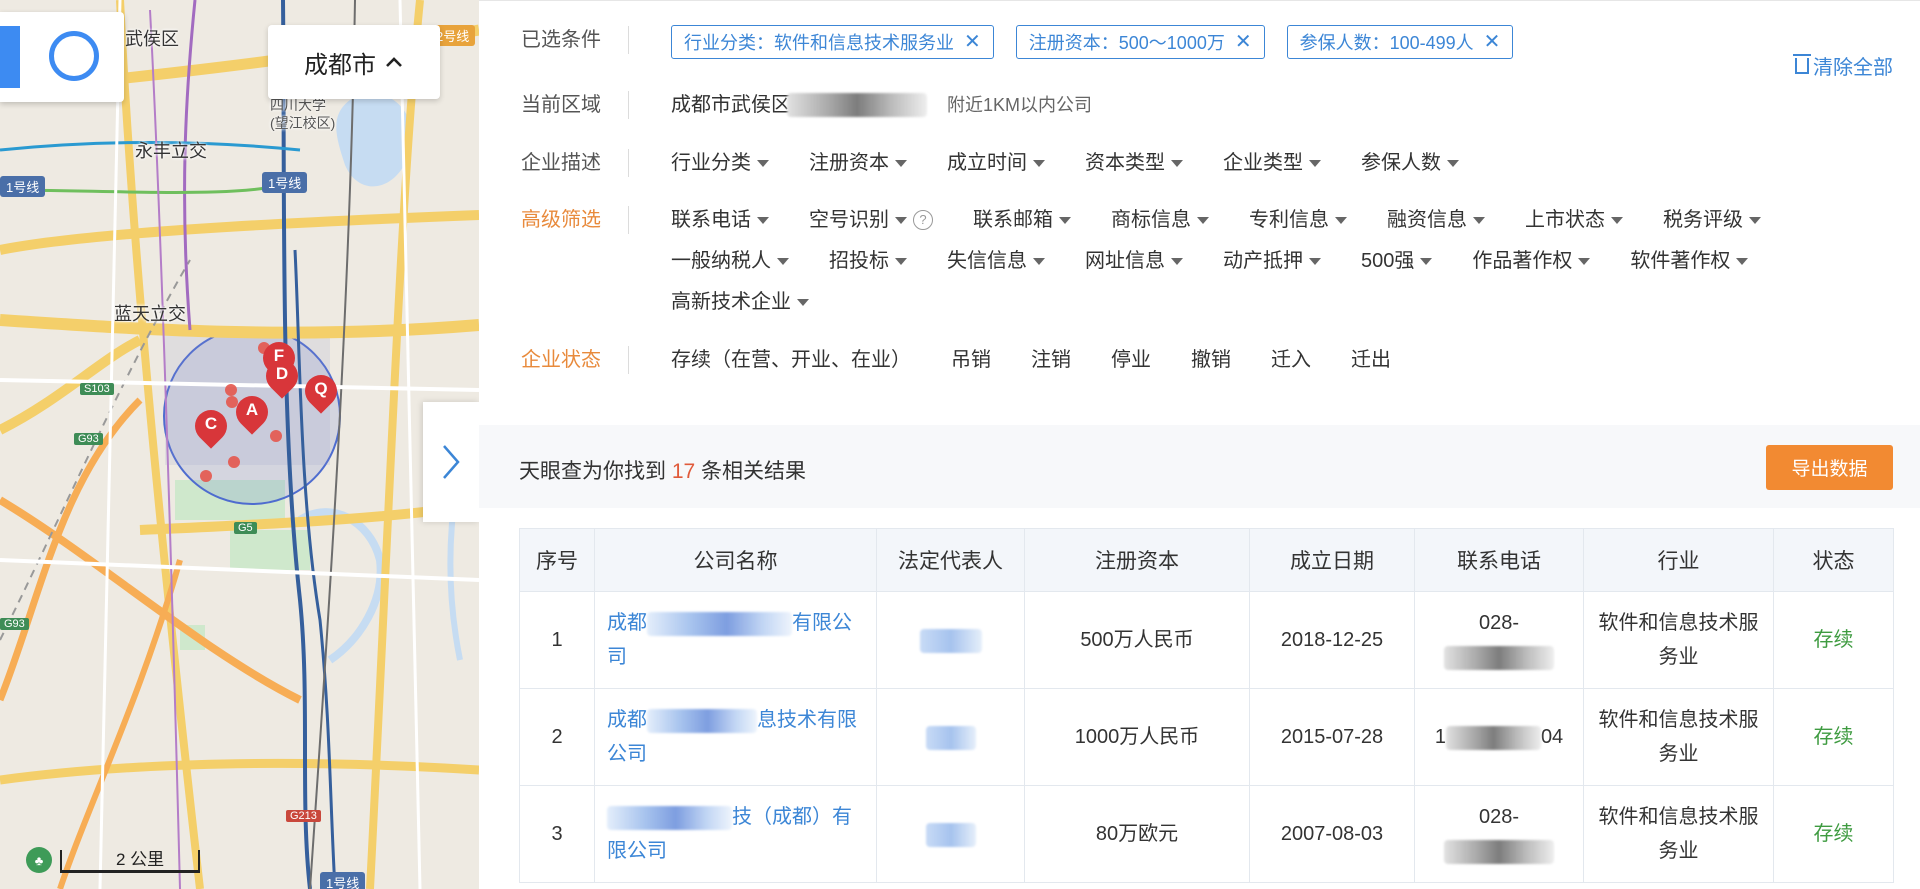 Image resolution: width=1920 pixels, height=889 pixels. I want to click on filter-company-type: 企业类型, so click(1272, 163).